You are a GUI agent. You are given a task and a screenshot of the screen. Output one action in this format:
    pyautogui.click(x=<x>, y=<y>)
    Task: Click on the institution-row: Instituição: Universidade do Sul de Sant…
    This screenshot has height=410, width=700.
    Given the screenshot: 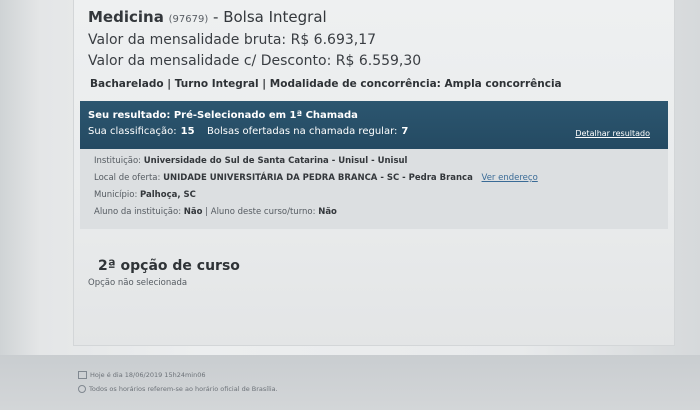 What is the action you would take?
    pyautogui.click(x=250, y=161)
    